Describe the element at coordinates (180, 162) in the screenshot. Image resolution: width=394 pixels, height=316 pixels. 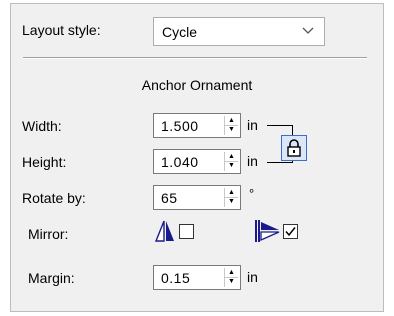
I see `height-value: 1.040` at that location.